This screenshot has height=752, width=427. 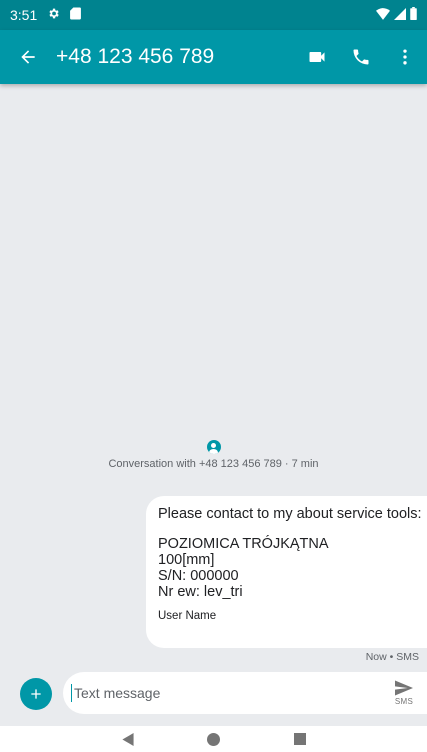 I want to click on videocam-icon, so click(x=317, y=57).